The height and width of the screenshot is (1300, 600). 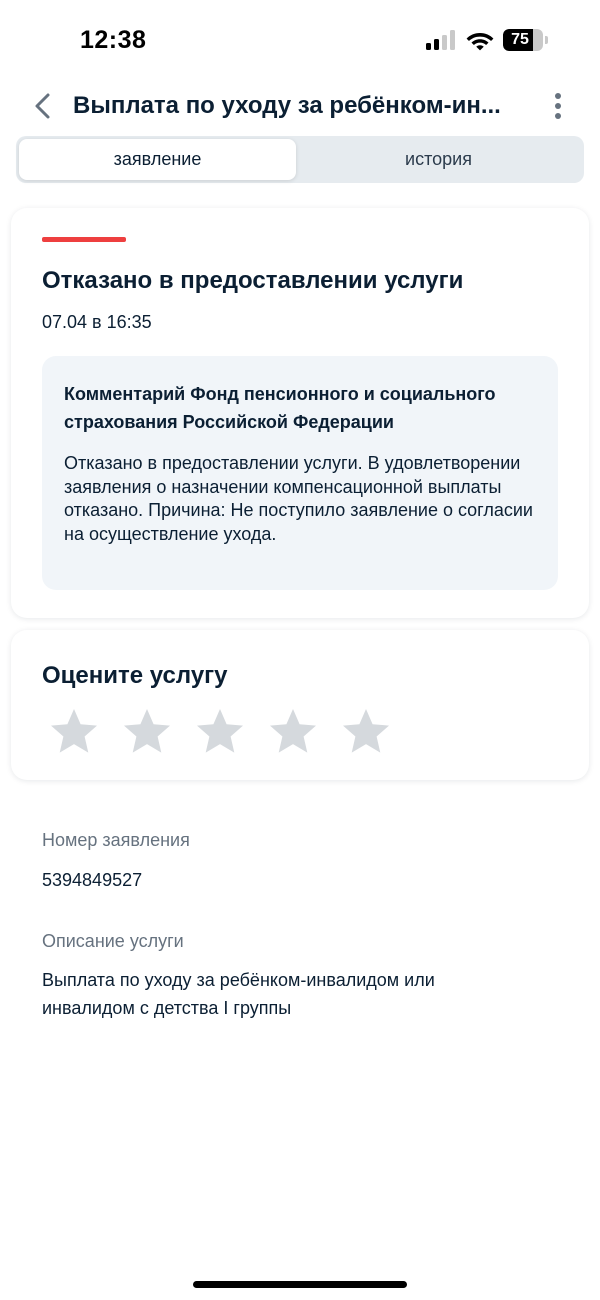 I want to click on battery-icon: 75, so click(x=523, y=40).